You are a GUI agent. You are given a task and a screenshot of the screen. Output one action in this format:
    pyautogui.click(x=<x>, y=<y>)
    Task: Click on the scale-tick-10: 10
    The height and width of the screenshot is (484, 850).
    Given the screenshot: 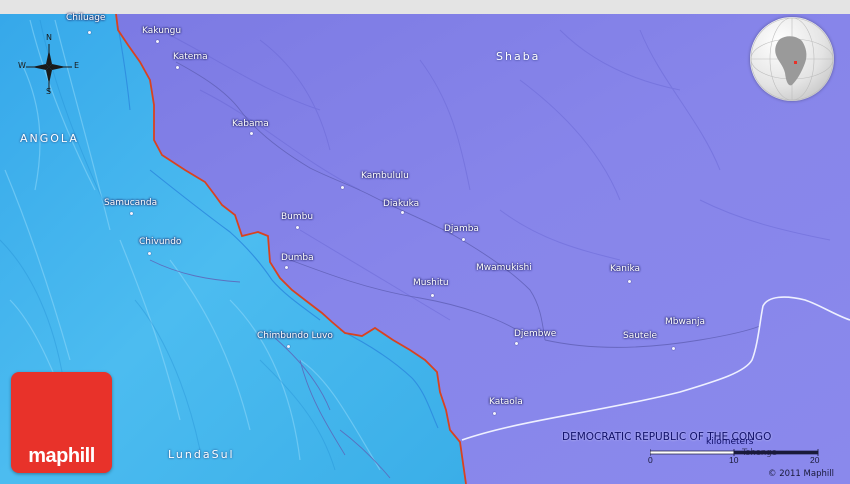 What is the action you would take?
    pyautogui.click(x=734, y=460)
    